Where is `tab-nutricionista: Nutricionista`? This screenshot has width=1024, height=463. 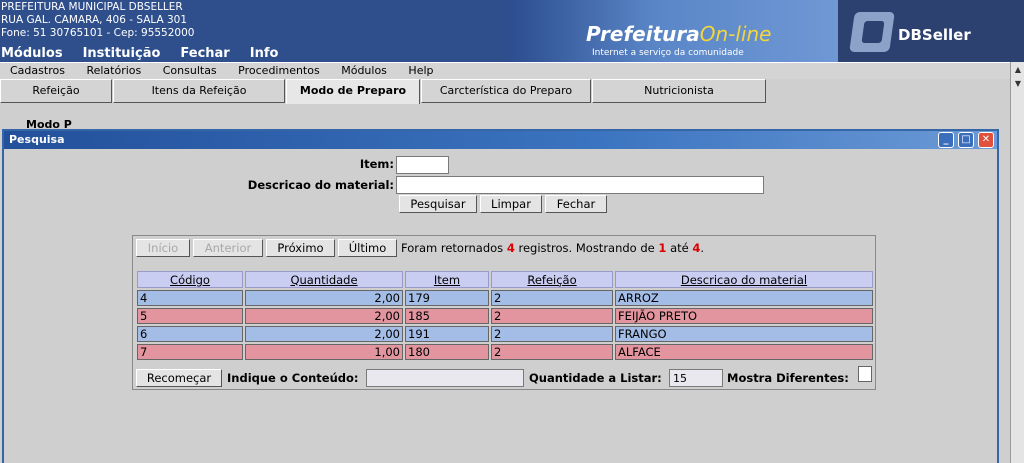
tab-nutricionista: Nutricionista is located at coordinates (679, 91).